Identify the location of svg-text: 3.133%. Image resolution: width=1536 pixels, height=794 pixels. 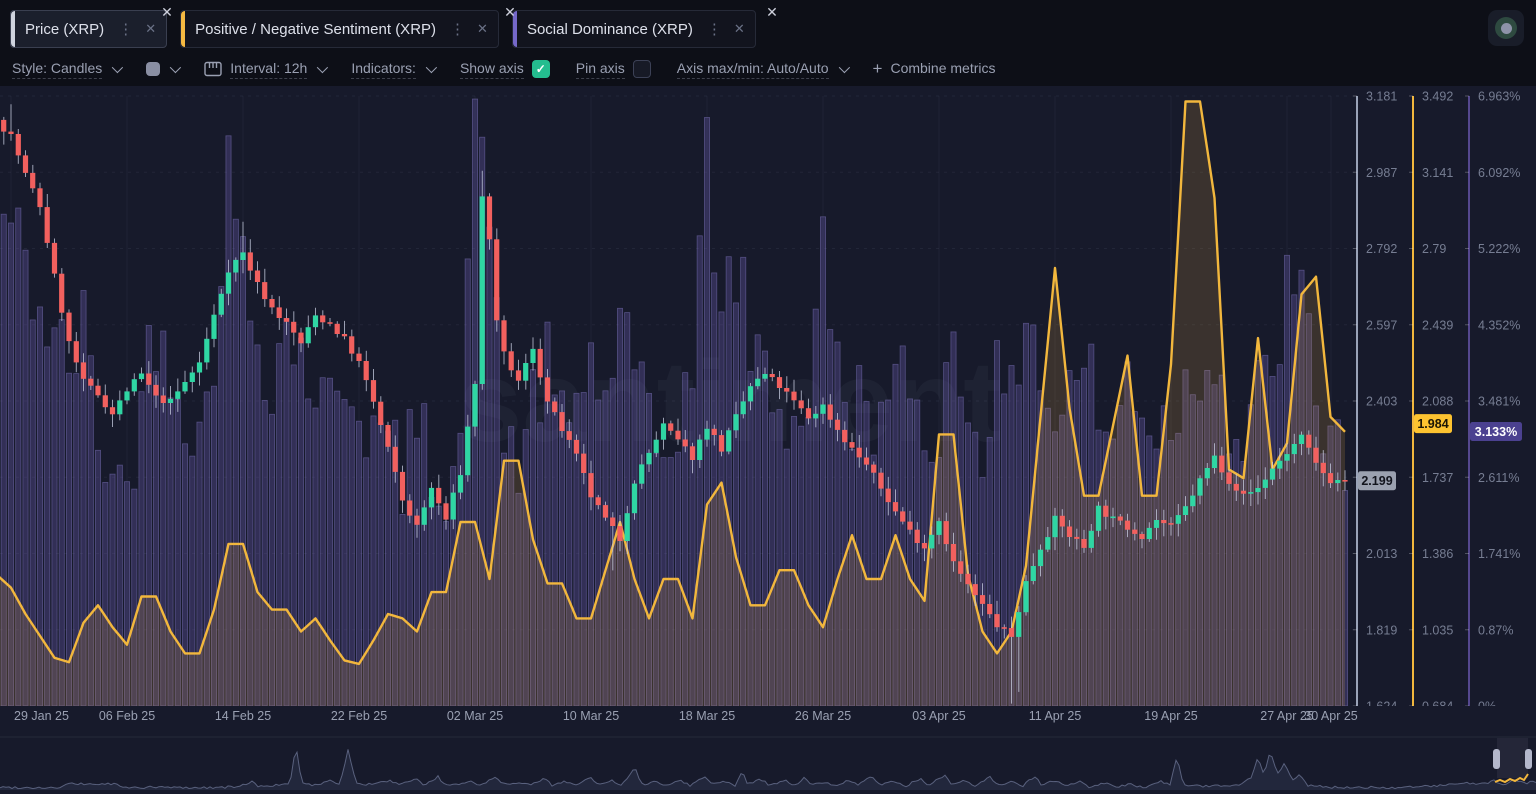
(1496, 432).